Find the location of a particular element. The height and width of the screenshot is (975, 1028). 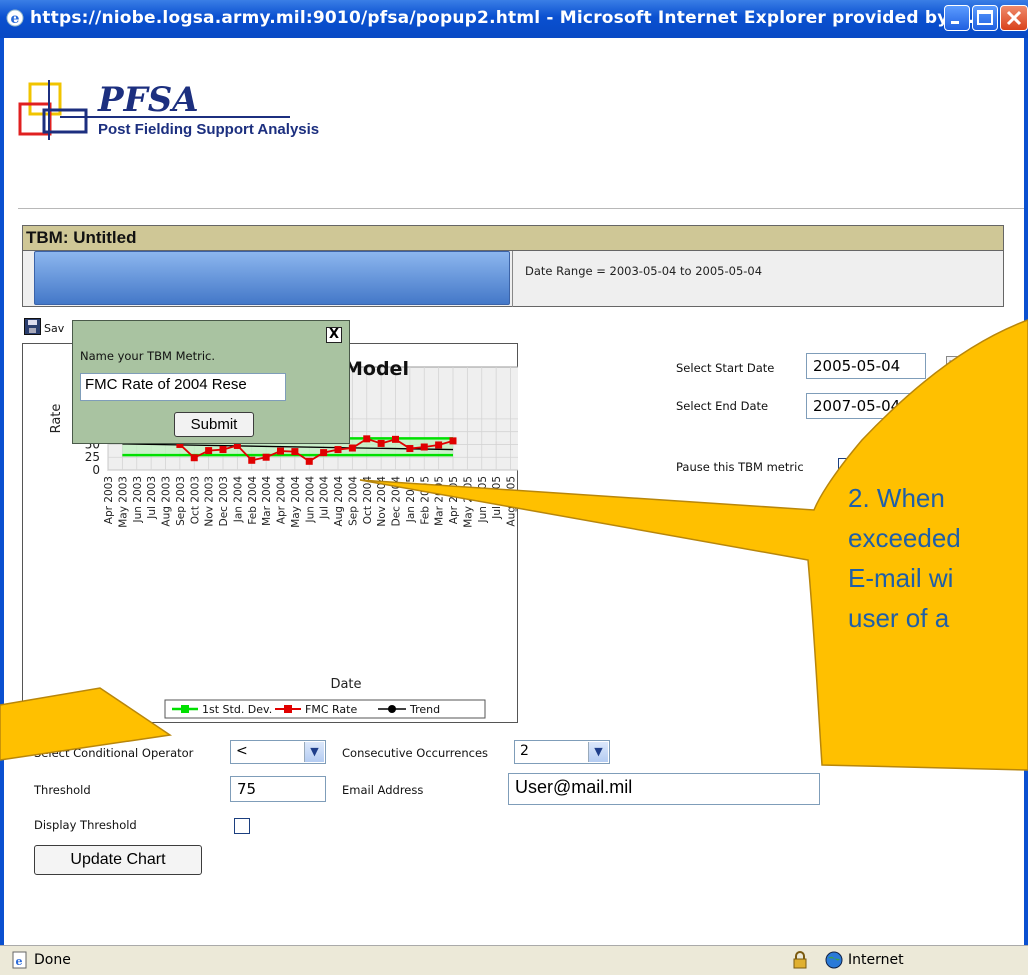

callout-line: 2. When is located at coordinates (896, 498).